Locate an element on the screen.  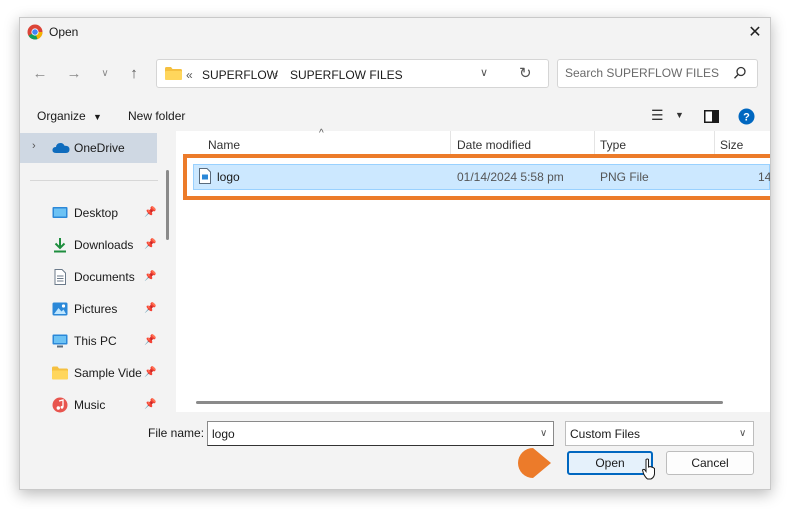
column-header-type: Type is located at coordinates (613, 145).